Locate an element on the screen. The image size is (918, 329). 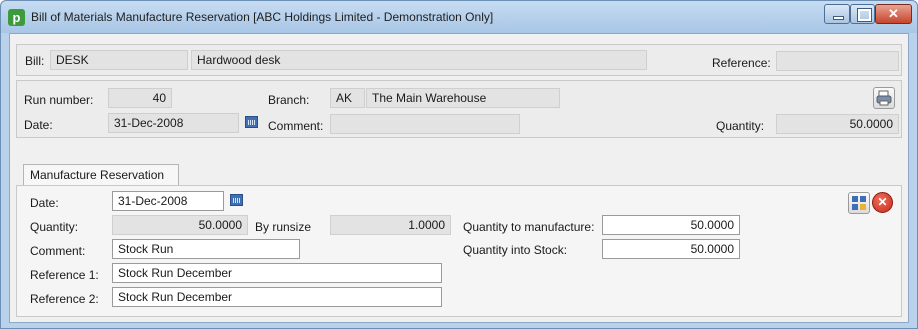
reservation-date-input: 31-Dec-2008 is located at coordinates (168, 201).